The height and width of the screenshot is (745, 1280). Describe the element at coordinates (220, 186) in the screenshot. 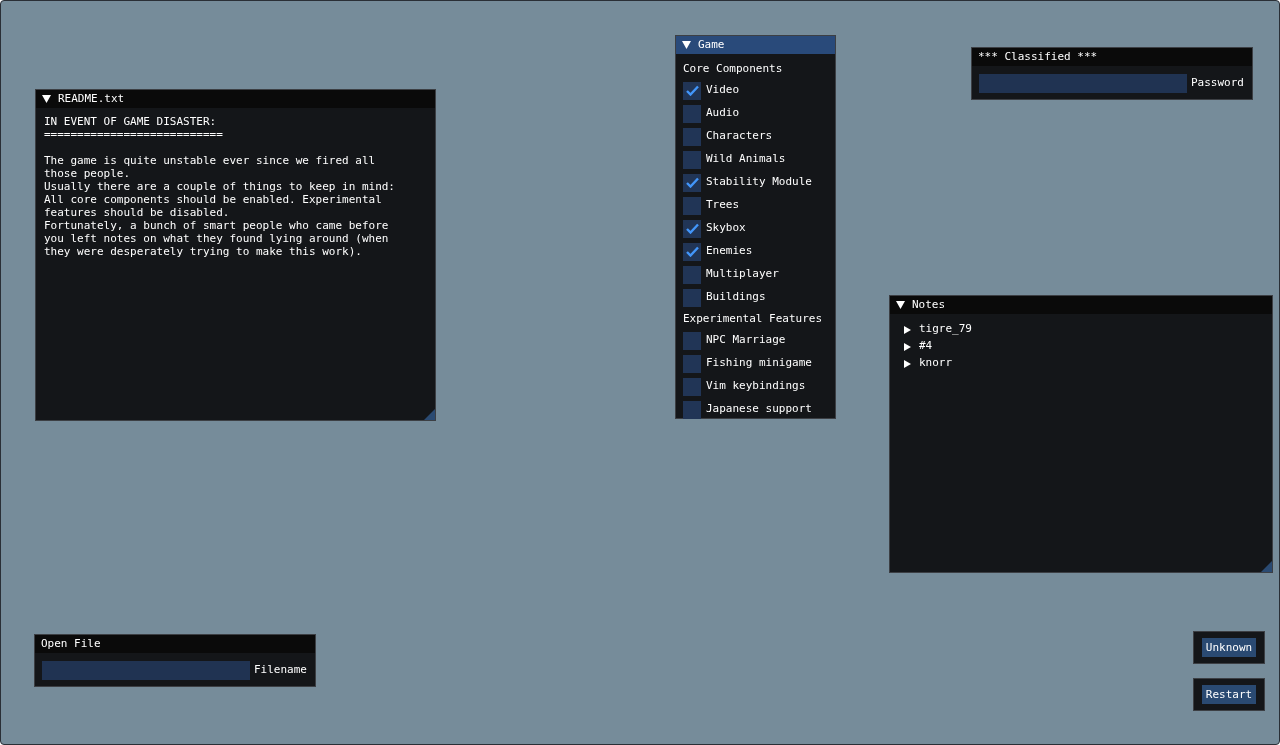

I see `readme-line: Usually there are a couple of things to keep in mind:` at that location.